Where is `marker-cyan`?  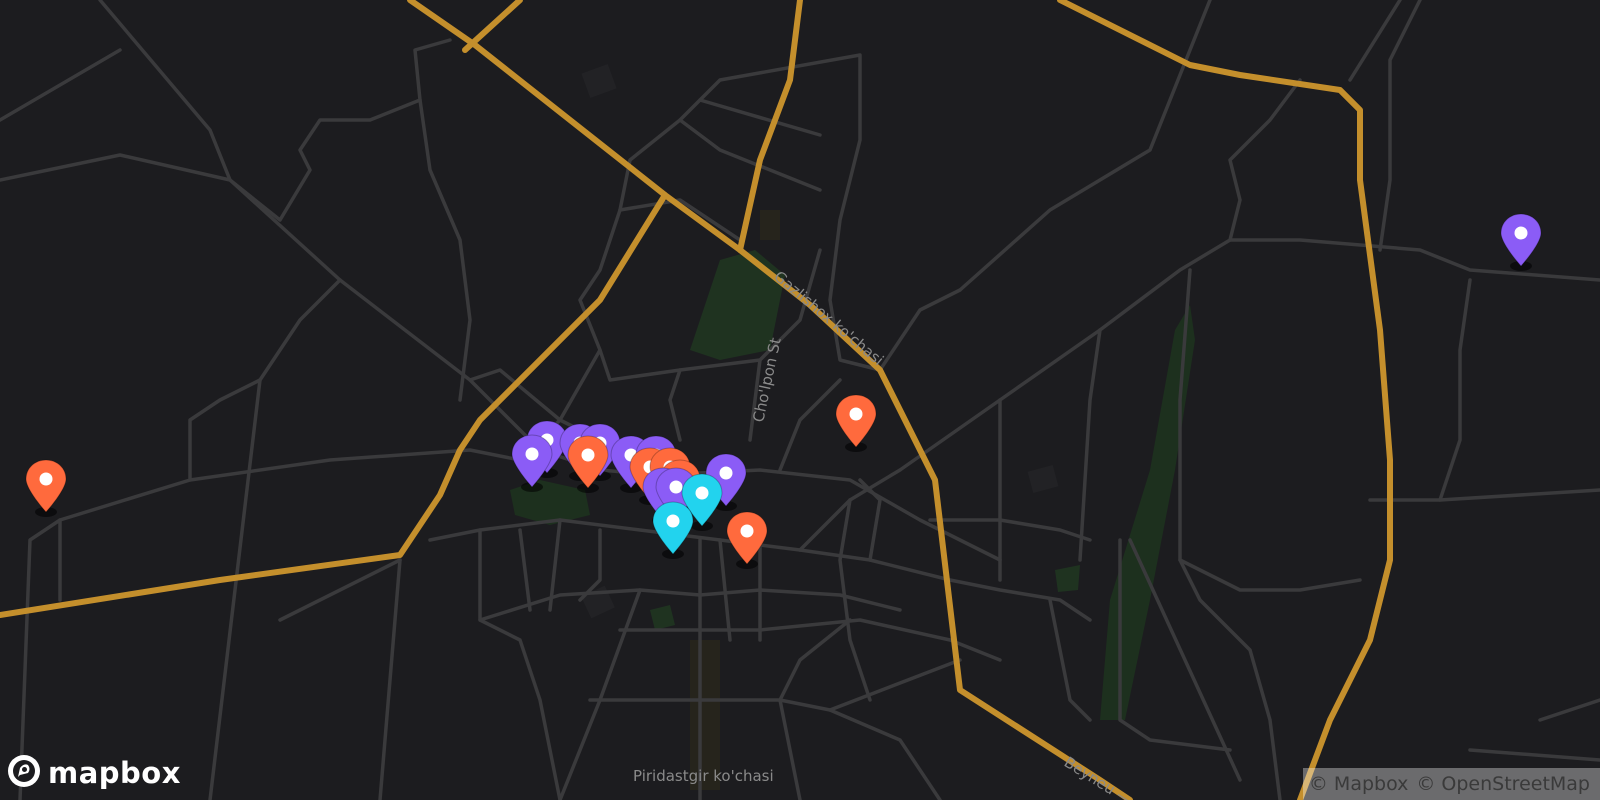 marker-cyan is located at coordinates (673, 531).